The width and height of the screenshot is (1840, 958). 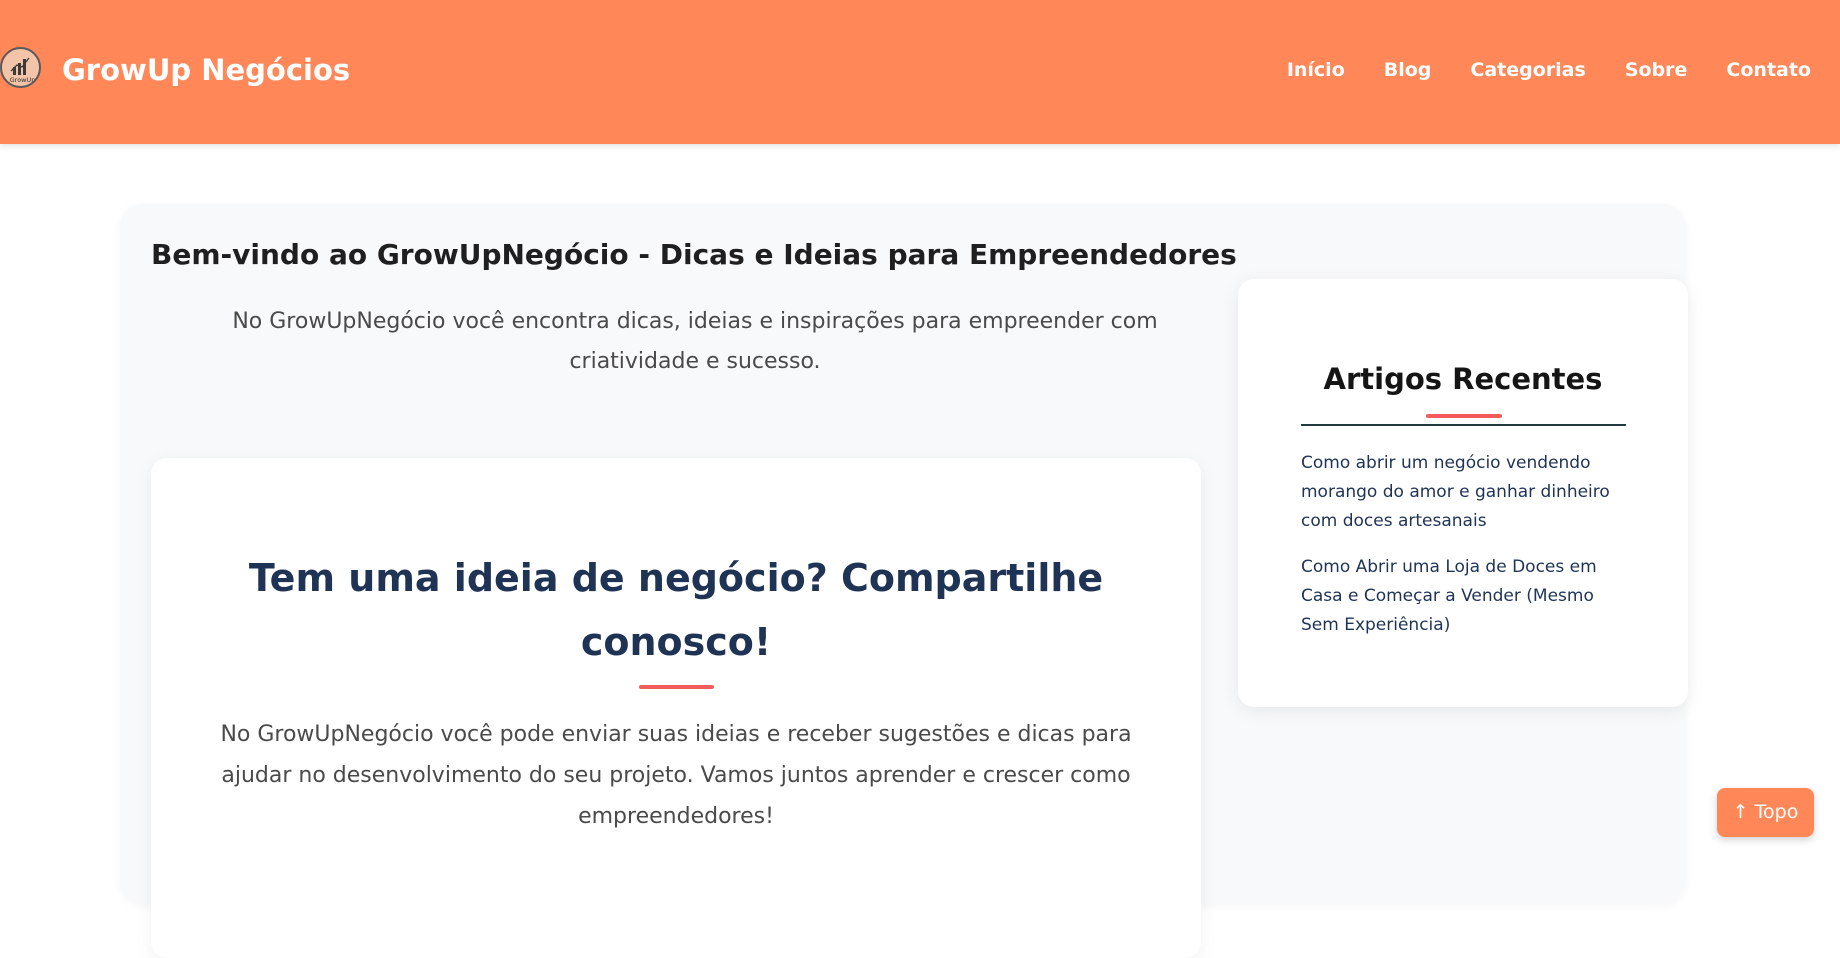 What do you see at coordinates (1768, 70) in the screenshot?
I see `nav-link-contato: Contato` at bounding box center [1768, 70].